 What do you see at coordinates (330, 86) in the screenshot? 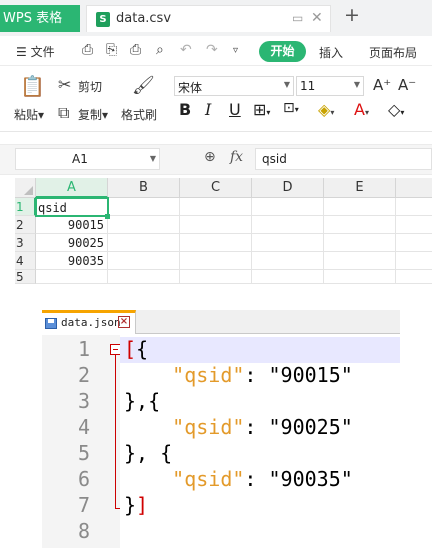
I see `font-size-select: 11 ▼` at bounding box center [330, 86].